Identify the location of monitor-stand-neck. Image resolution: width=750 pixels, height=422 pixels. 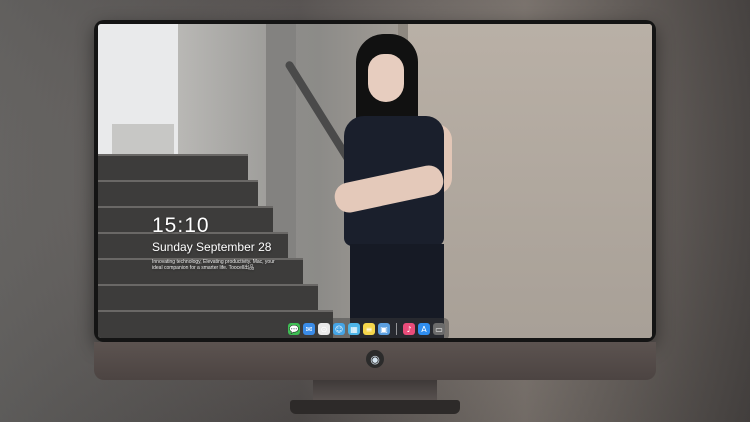
(375, 391).